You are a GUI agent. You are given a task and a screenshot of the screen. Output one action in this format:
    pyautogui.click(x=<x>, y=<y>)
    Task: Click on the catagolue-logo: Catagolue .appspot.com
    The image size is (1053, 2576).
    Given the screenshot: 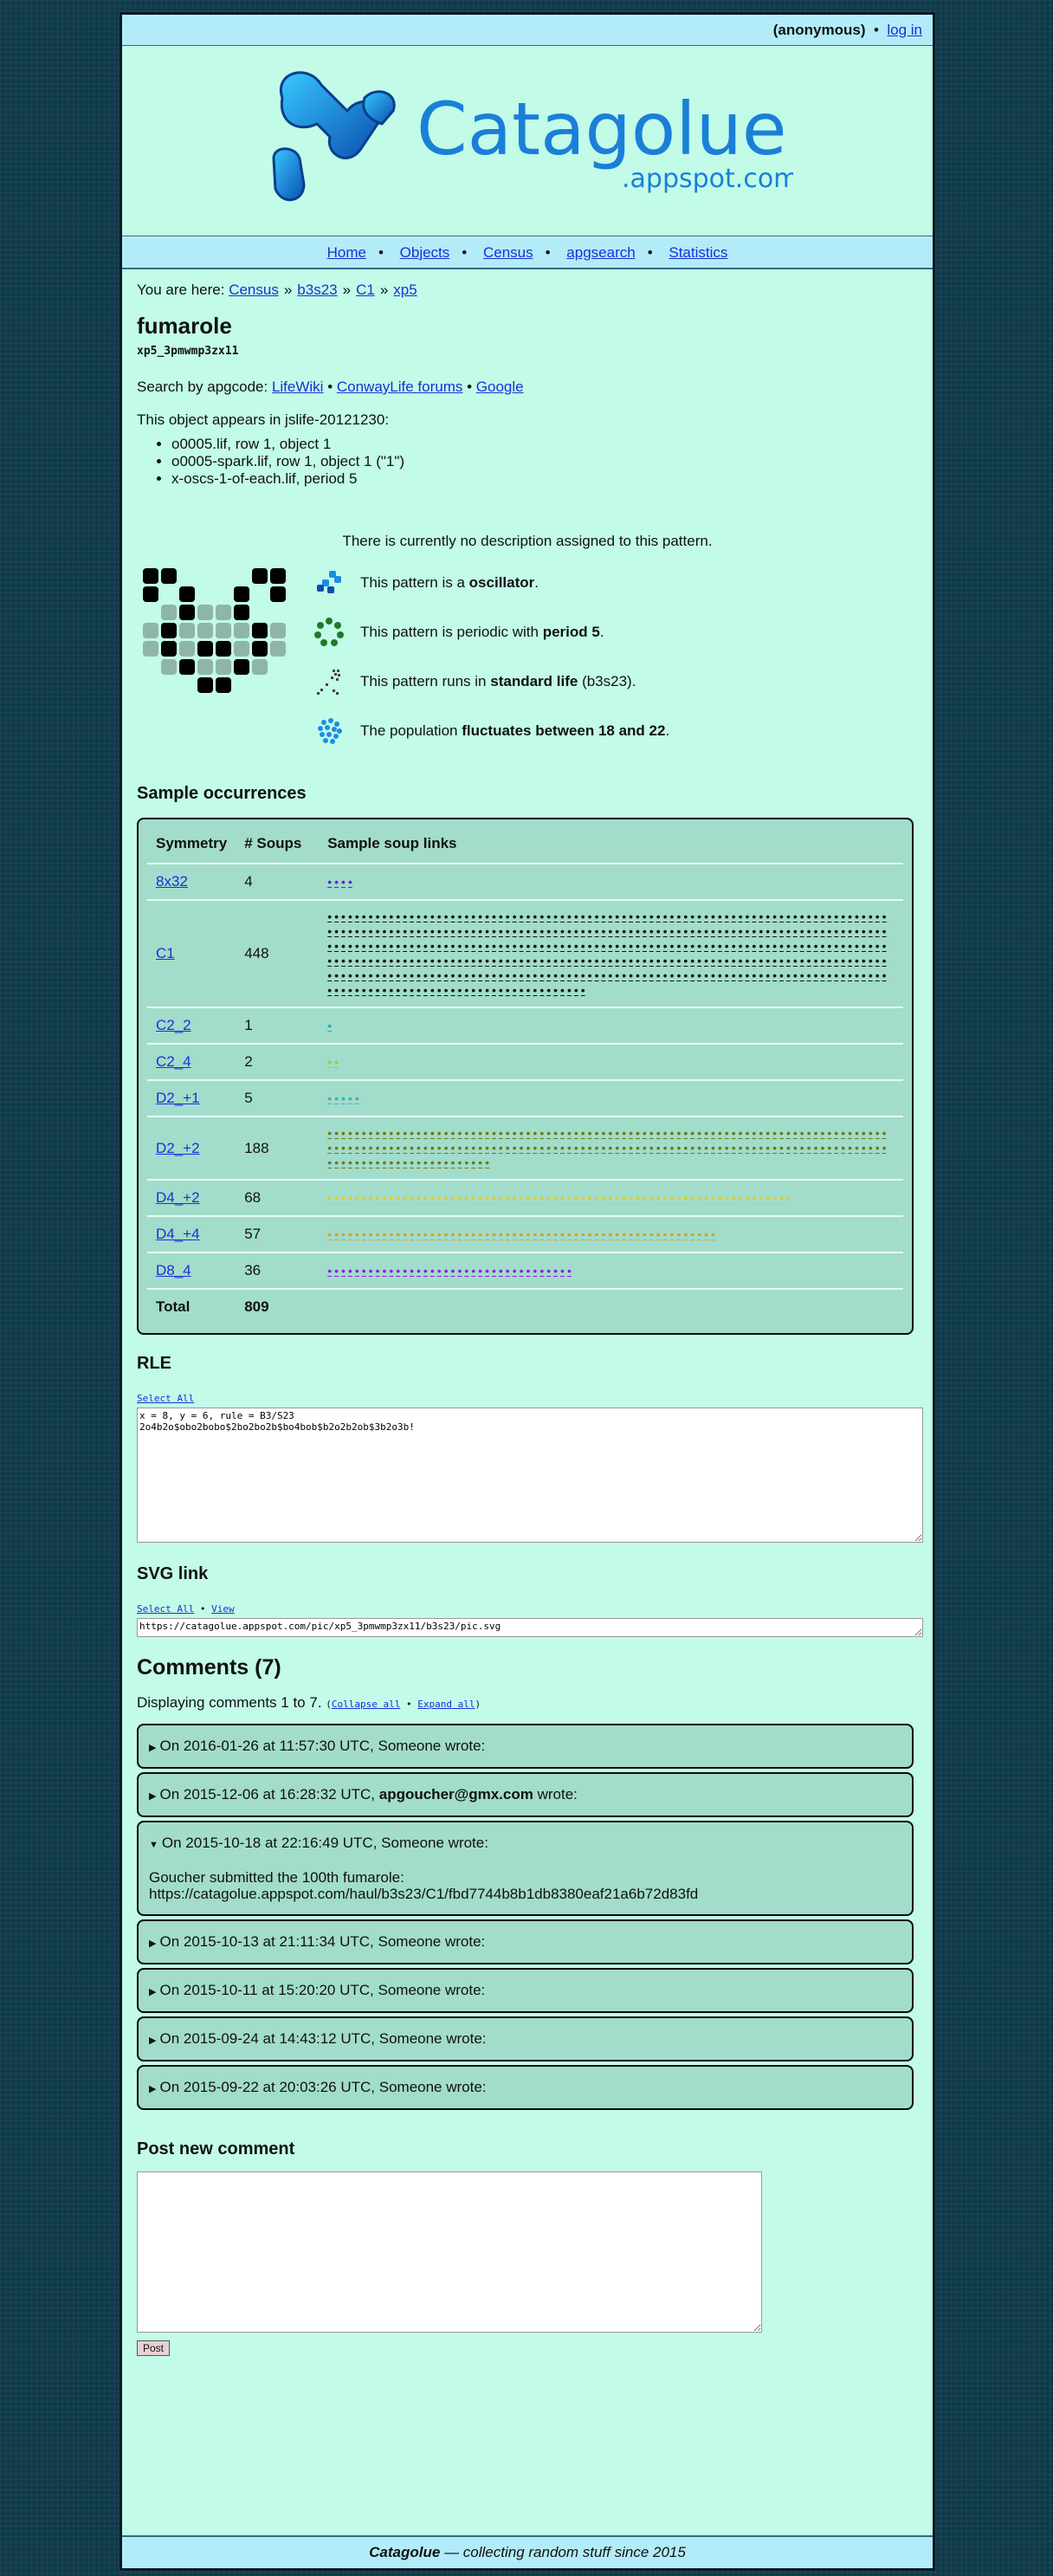 What is the action you would take?
    pyautogui.click(x=524, y=141)
    